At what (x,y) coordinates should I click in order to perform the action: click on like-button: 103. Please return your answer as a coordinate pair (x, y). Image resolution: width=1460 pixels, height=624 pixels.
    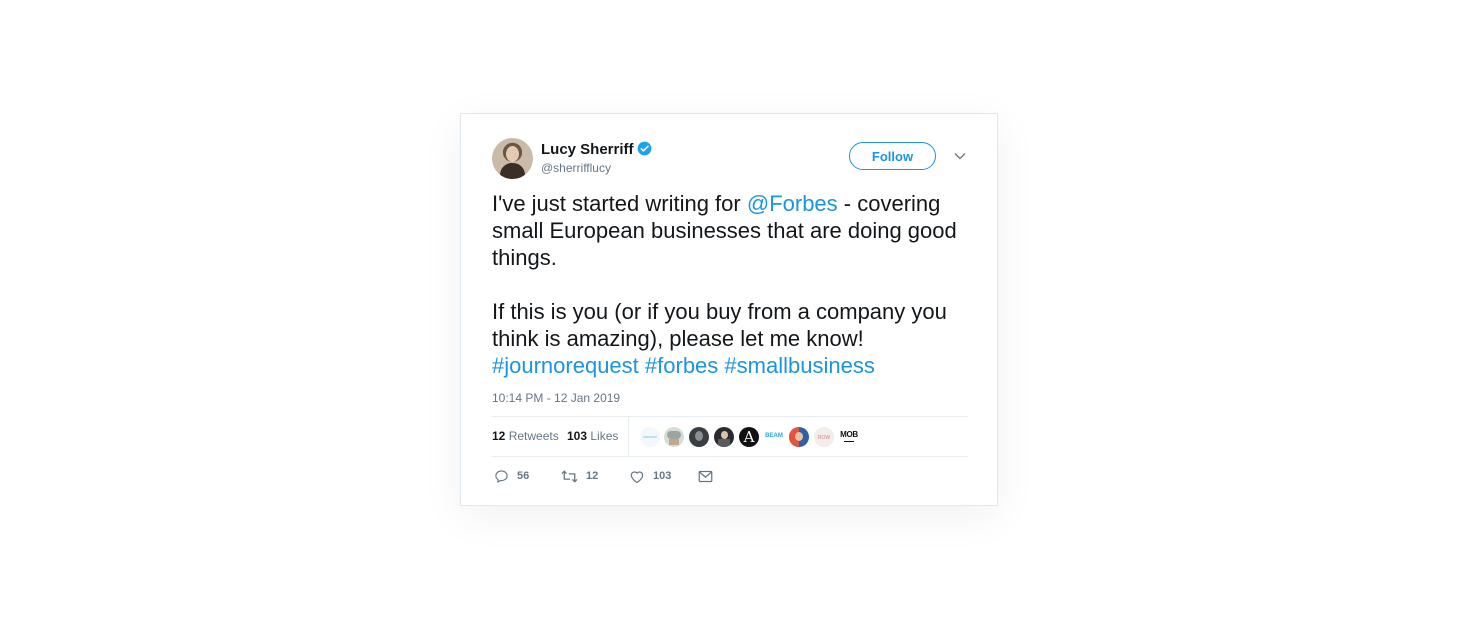
    Looking at the image, I should click on (650, 476).